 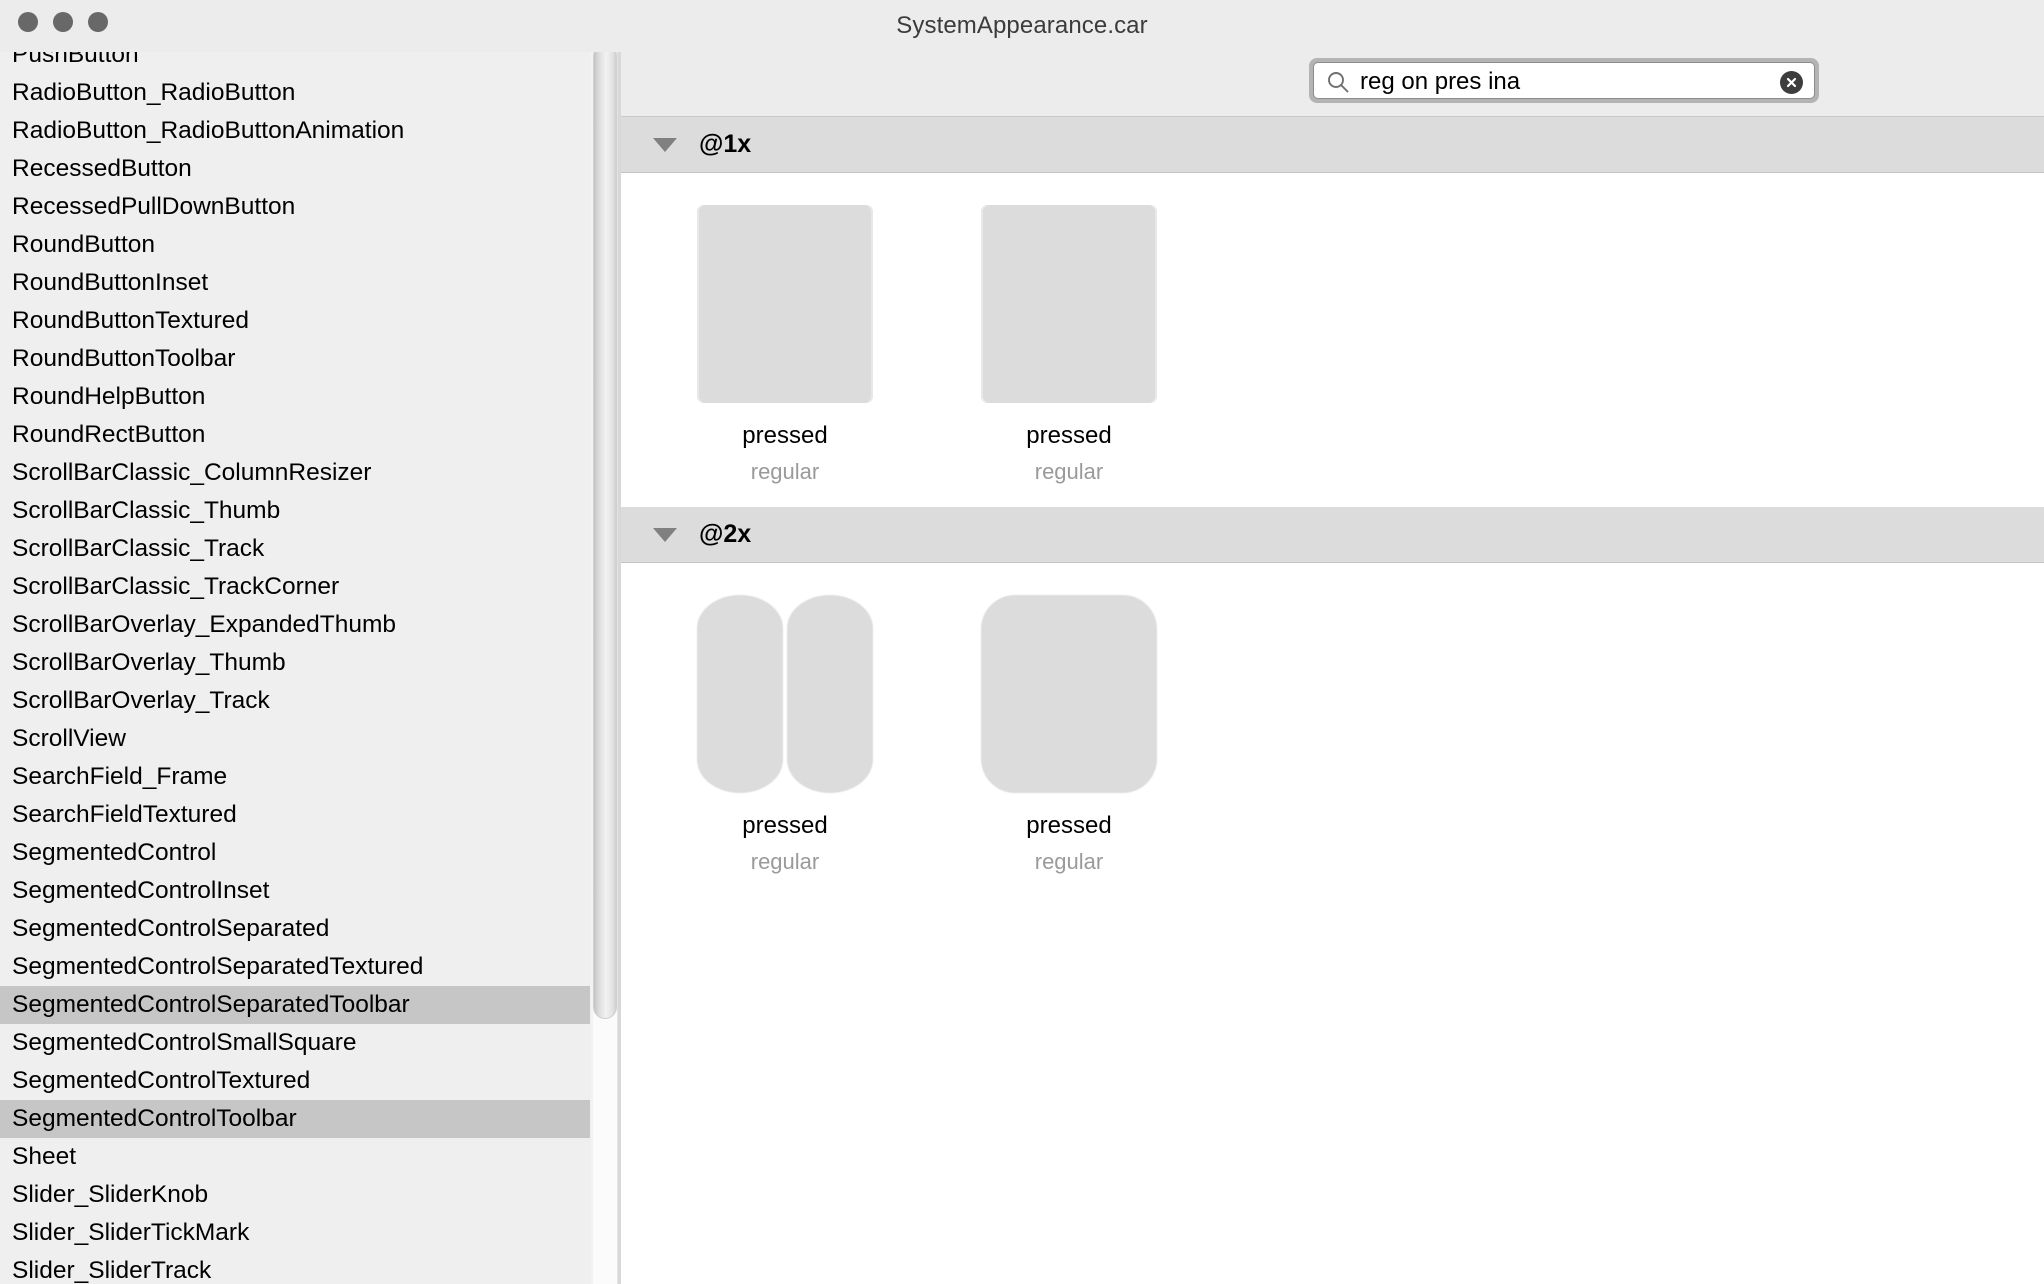 I want to click on search-field, so click(x=1564, y=81).